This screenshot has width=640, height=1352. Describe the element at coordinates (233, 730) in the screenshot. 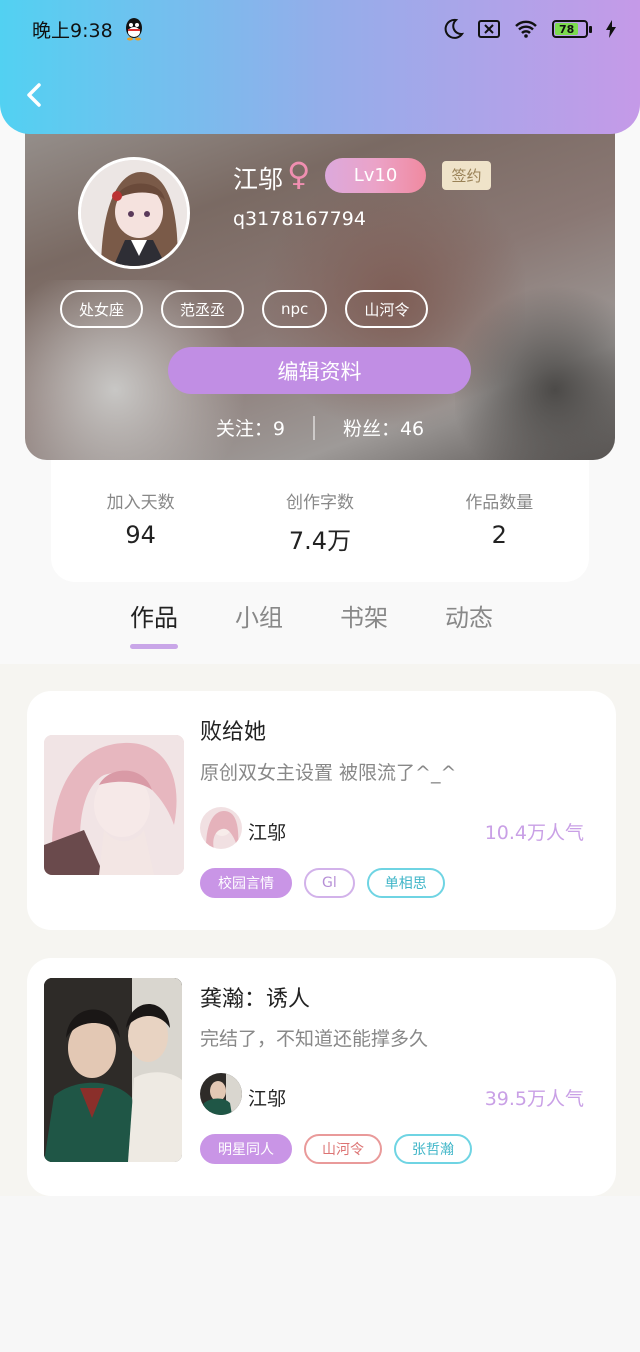

I see `work-title: 败给她` at that location.